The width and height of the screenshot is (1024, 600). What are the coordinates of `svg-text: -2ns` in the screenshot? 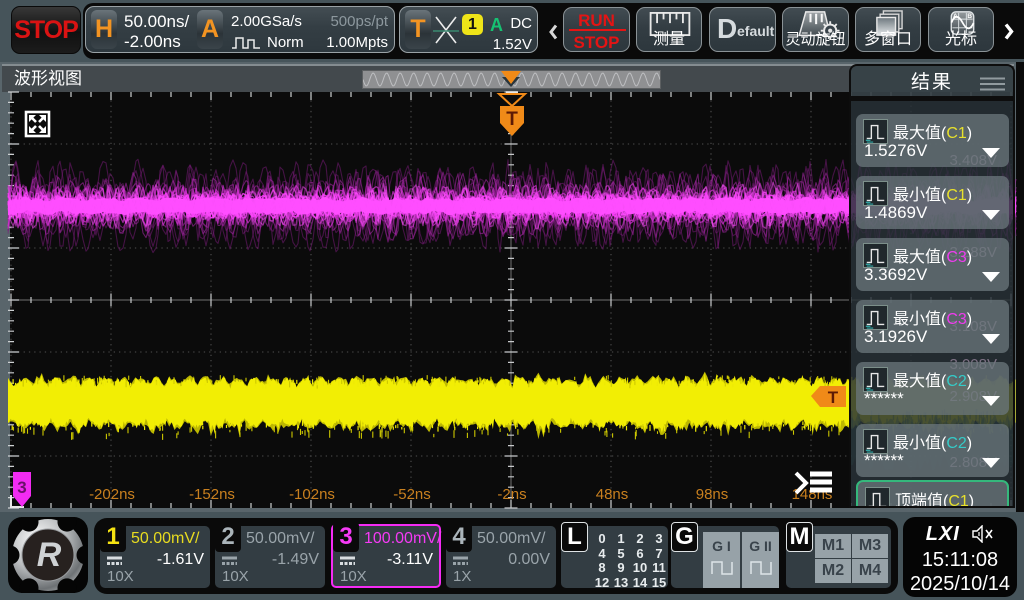 It's located at (511, 494).